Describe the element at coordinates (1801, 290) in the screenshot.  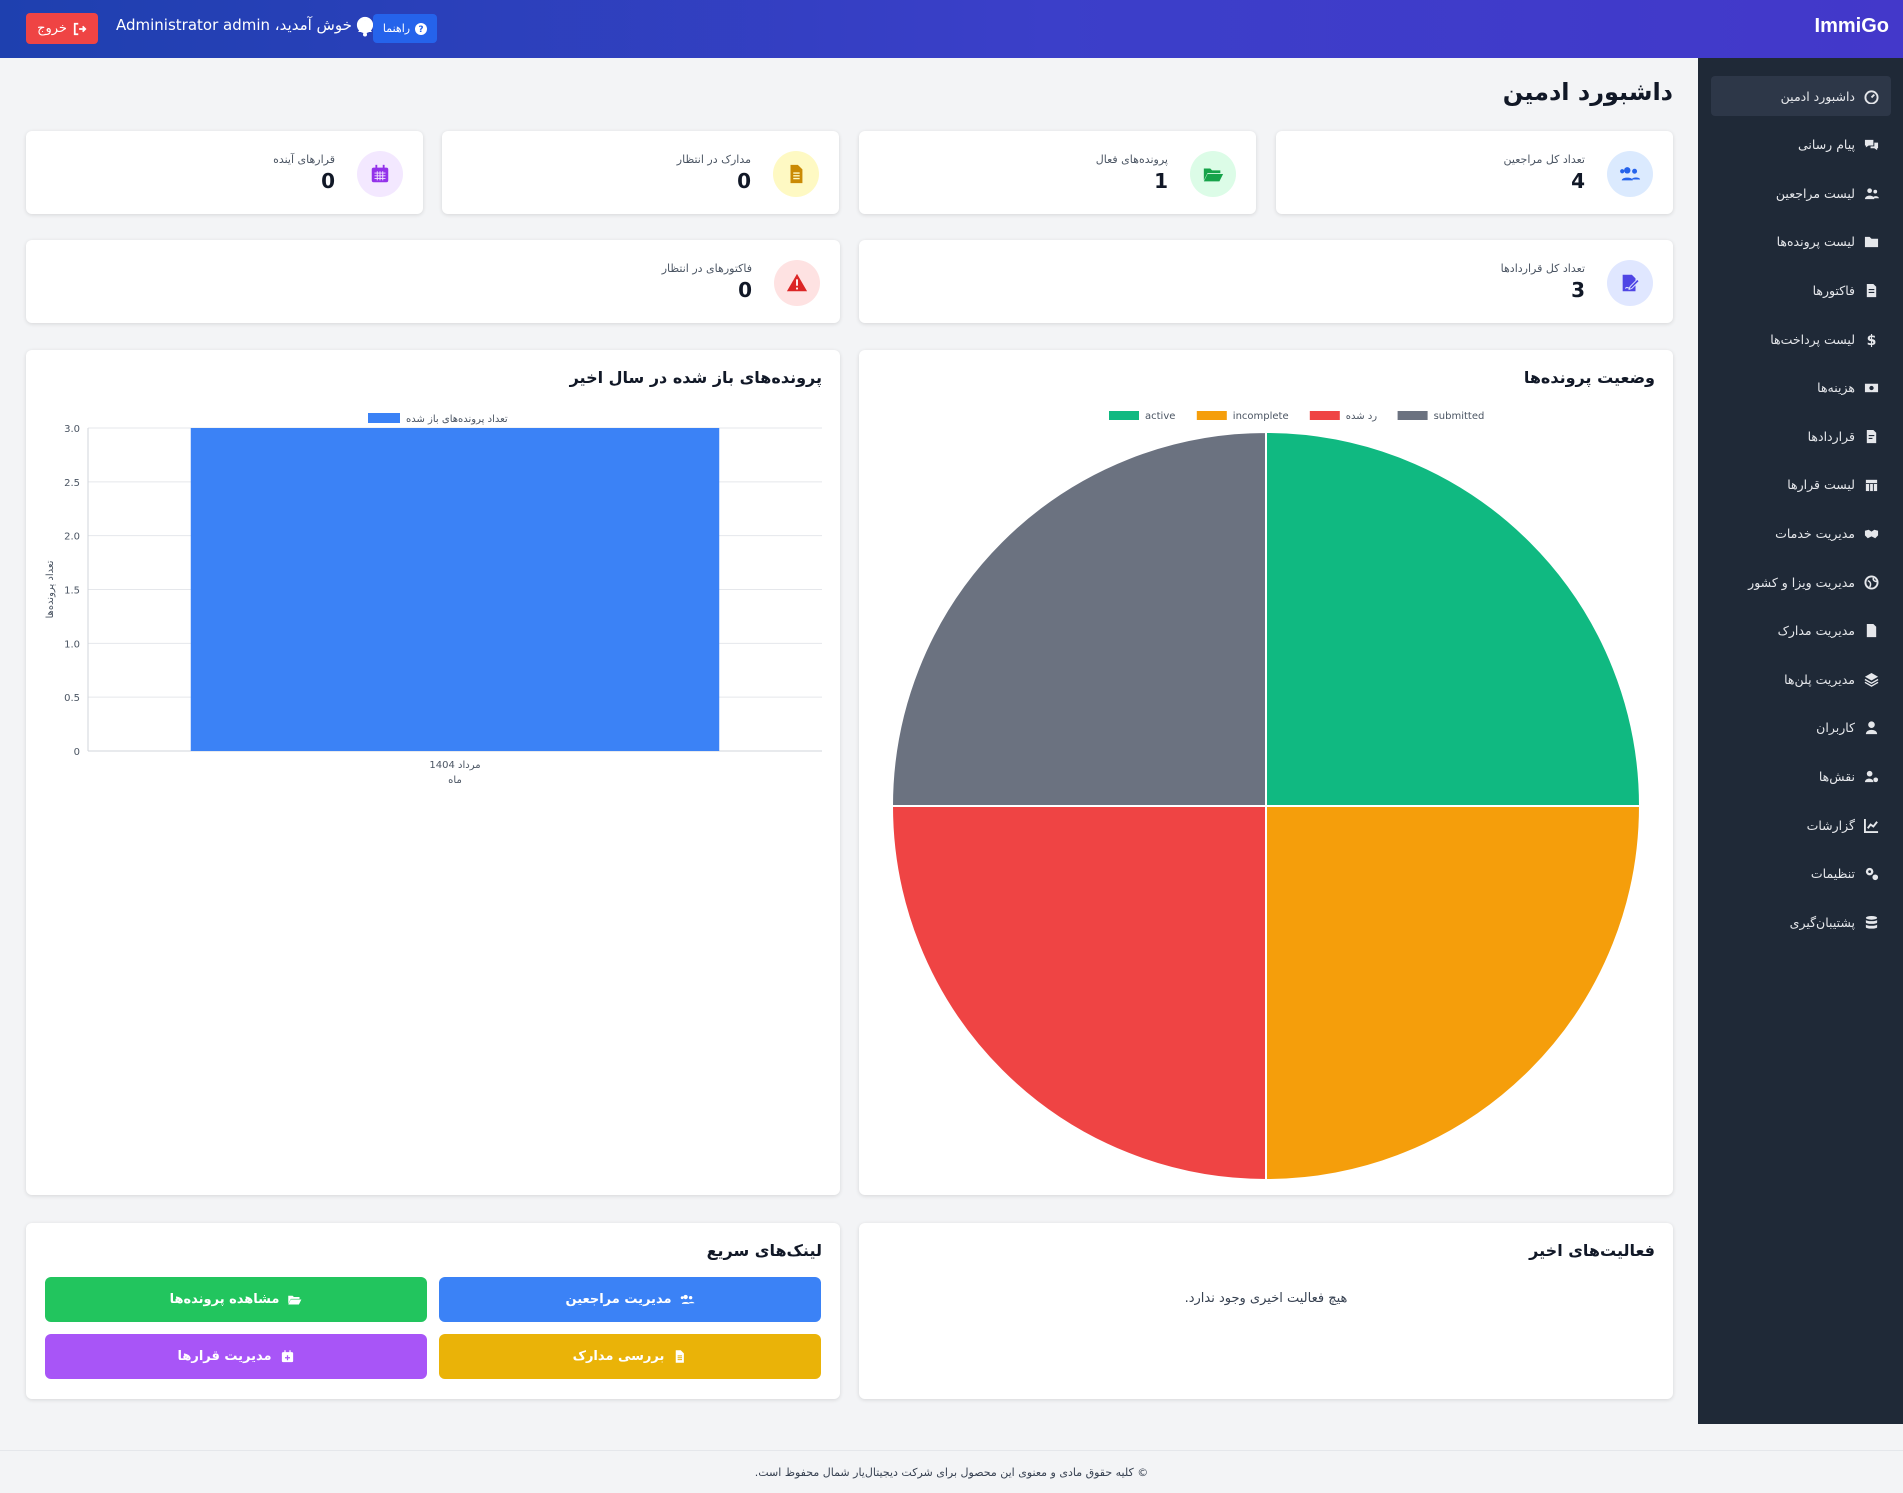
I see `sidebar-item: فاکتورها` at that location.